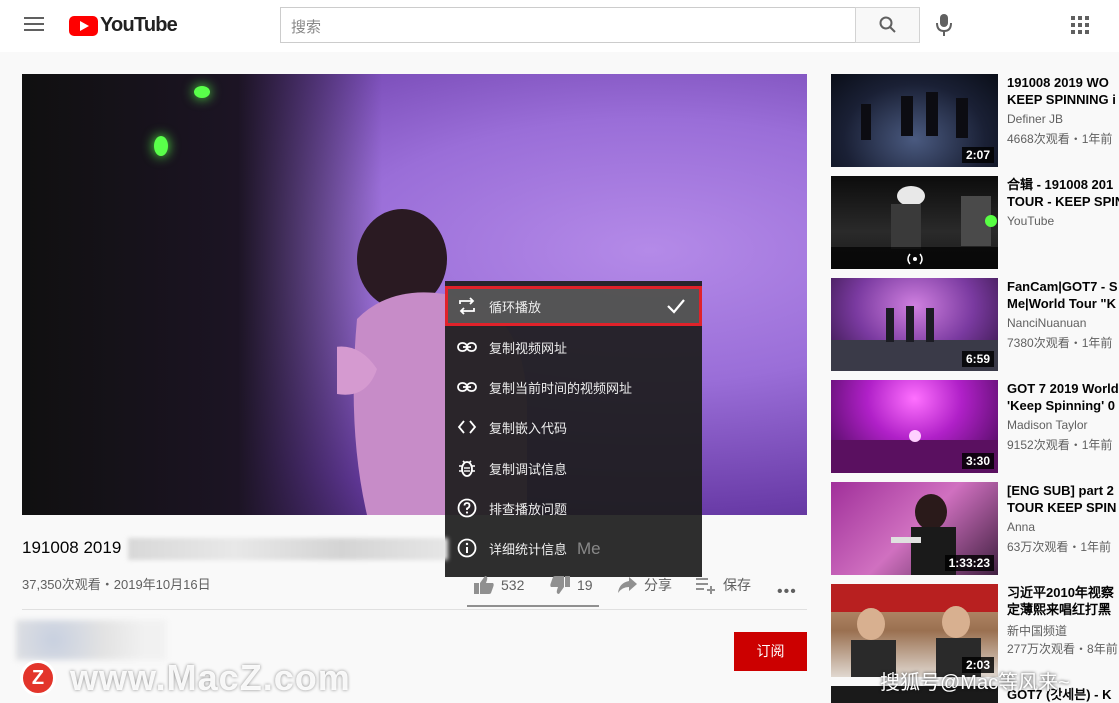  Describe the element at coordinates (1060, 139) in the screenshot. I see `rec-views: 4668次观看・1年前` at that location.